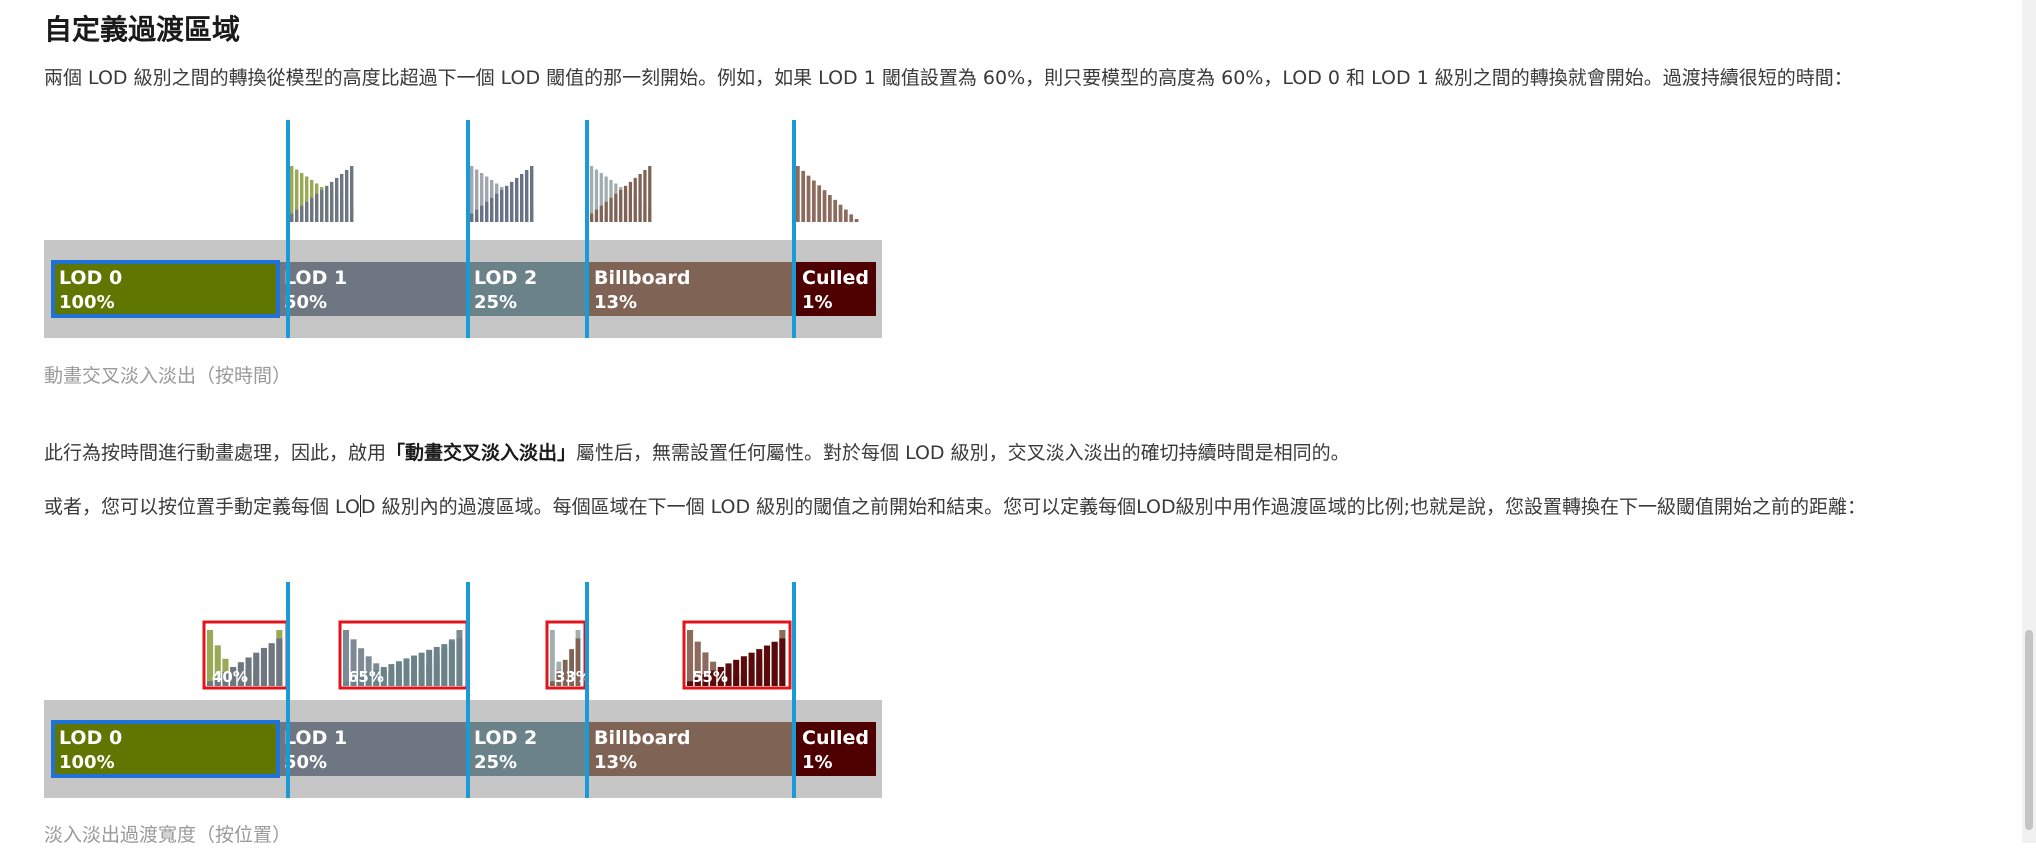  What do you see at coordinates (481, 453) in the screenshot?
I see `crossfade-property-name: 「動畫交叉淡入淡出」` at bounding box center [481, 453].